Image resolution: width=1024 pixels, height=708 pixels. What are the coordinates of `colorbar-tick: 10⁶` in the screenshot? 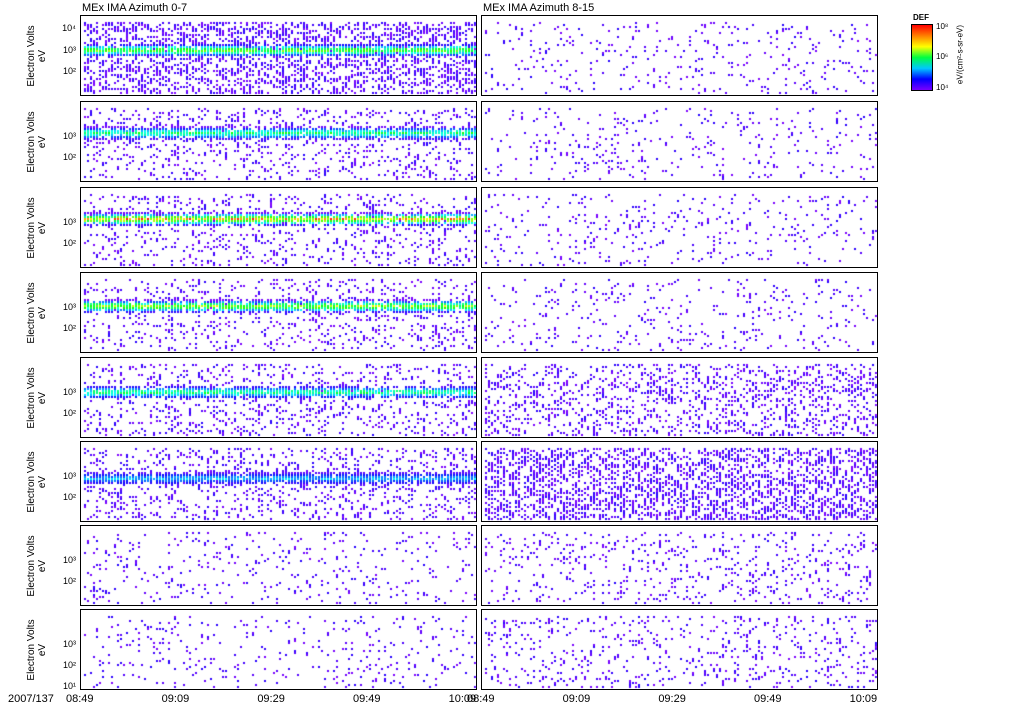 It's located at (942, 56).